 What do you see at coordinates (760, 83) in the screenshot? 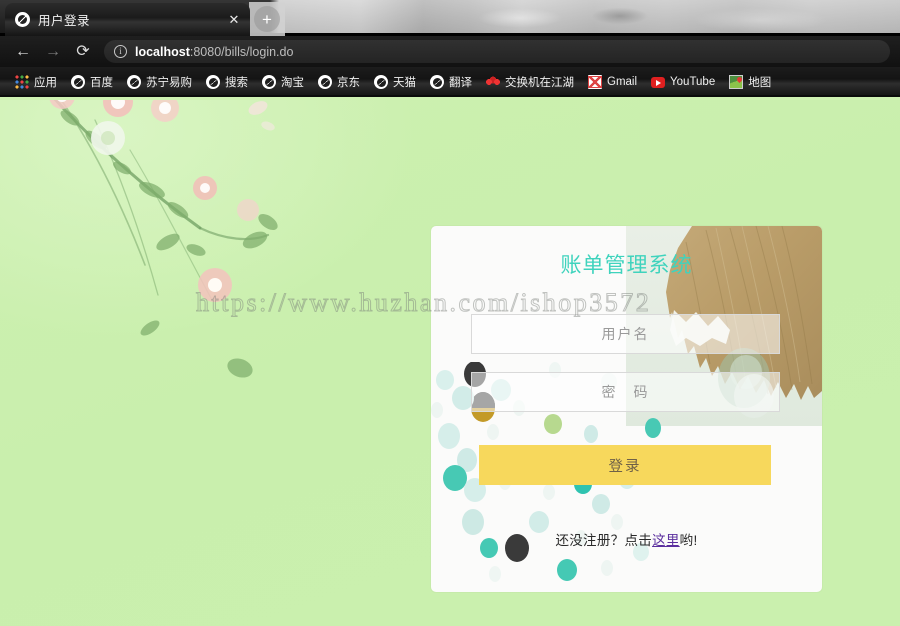
I see `bookmark-label: 地图` at bounding box center [760, 83].